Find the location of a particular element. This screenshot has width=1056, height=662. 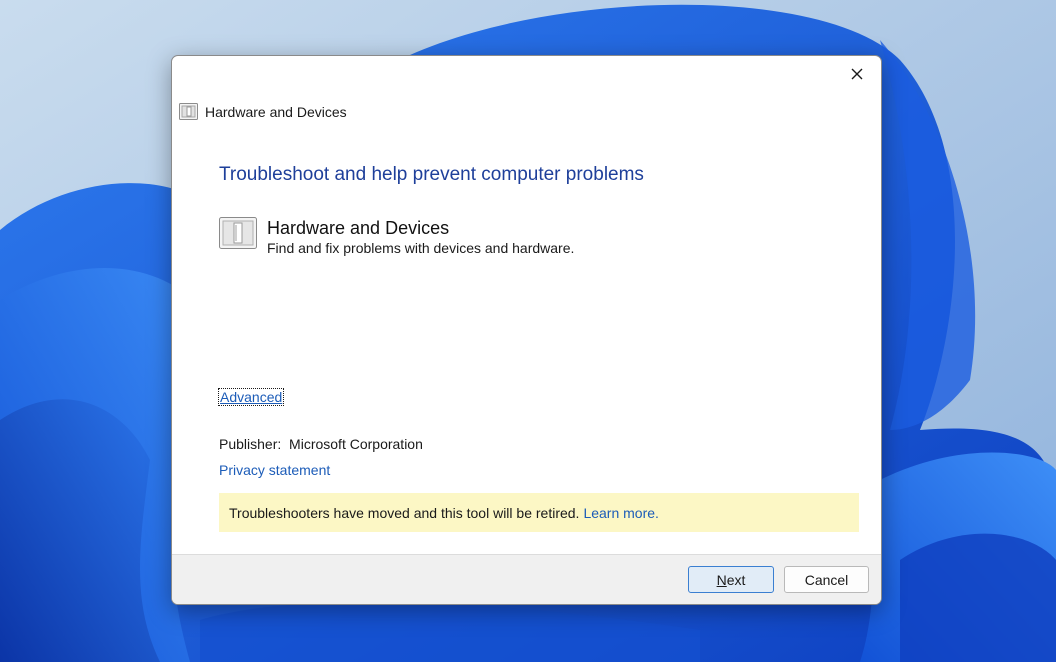

close-button is located at coordinates (857, 74).